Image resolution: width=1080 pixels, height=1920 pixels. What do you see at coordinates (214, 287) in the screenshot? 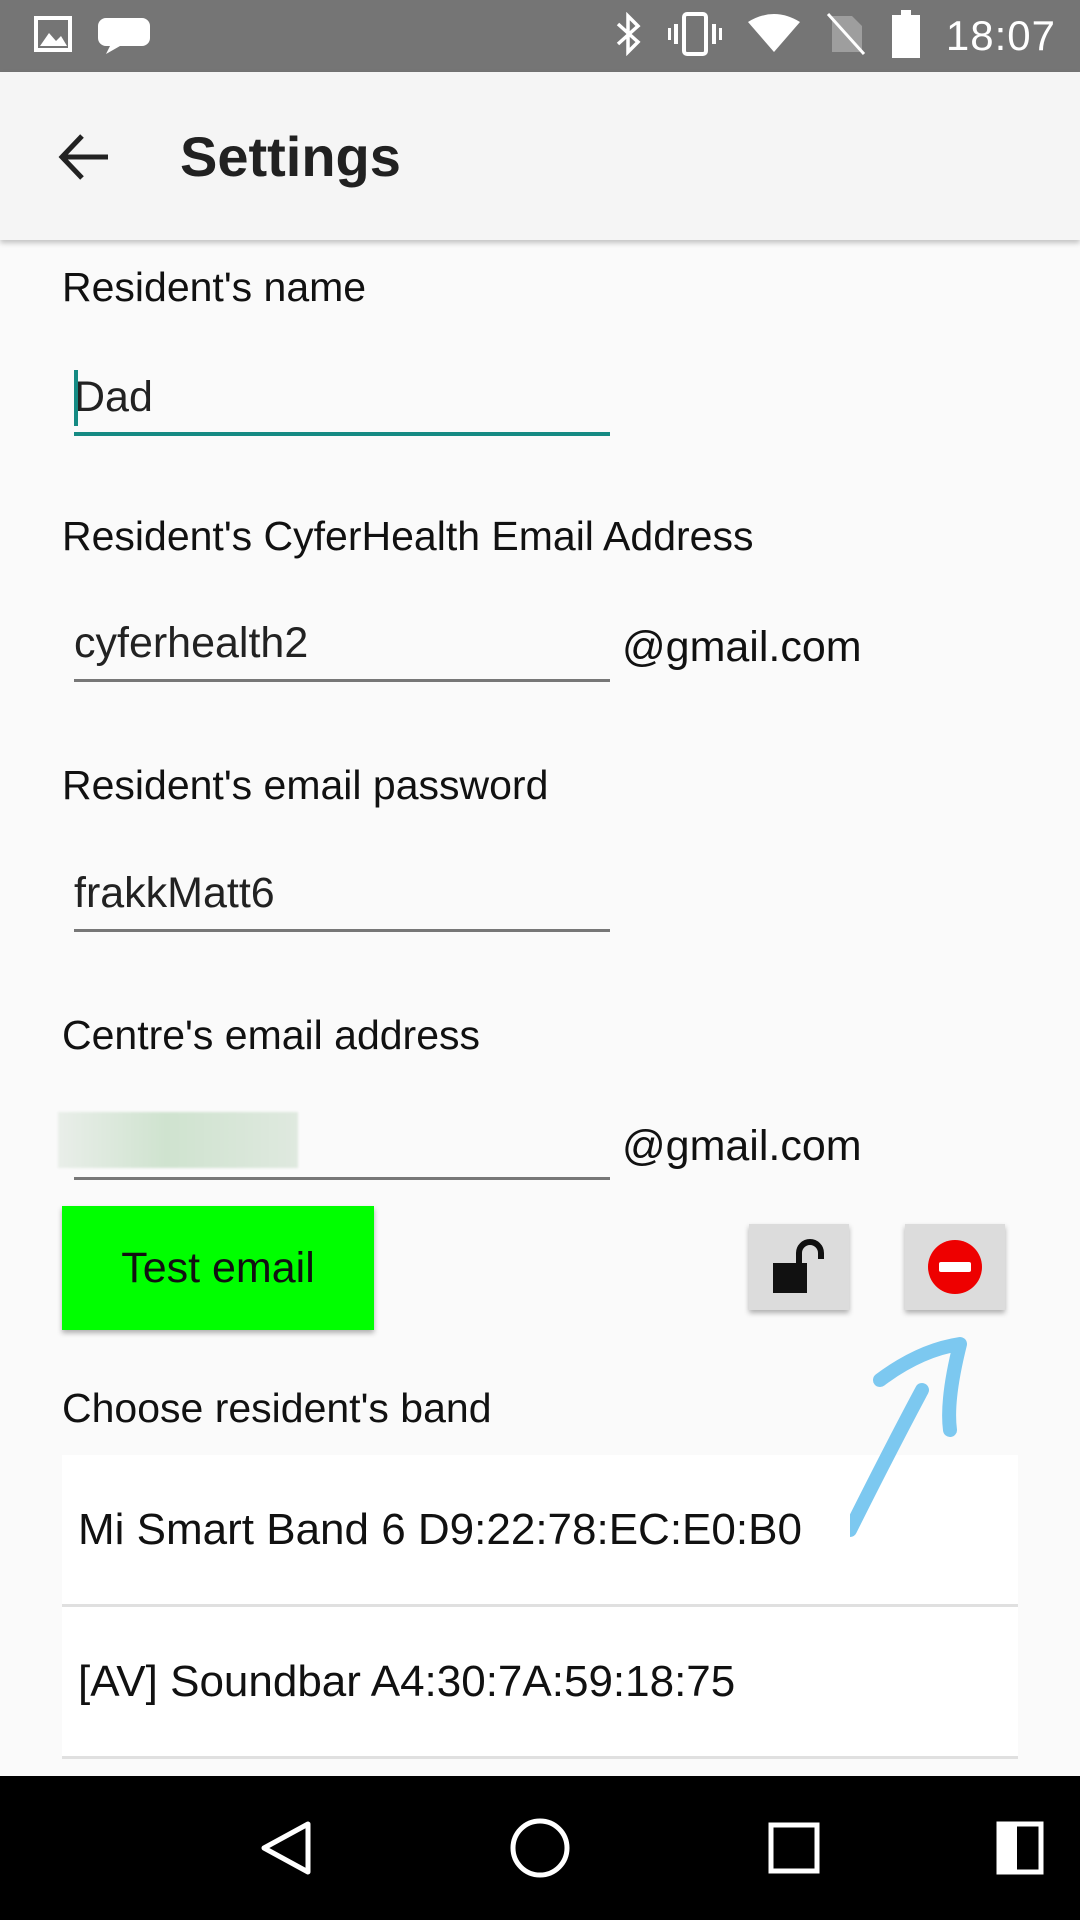
I see `resident-name-label: Resident's name` at bounding box center [214, 287].